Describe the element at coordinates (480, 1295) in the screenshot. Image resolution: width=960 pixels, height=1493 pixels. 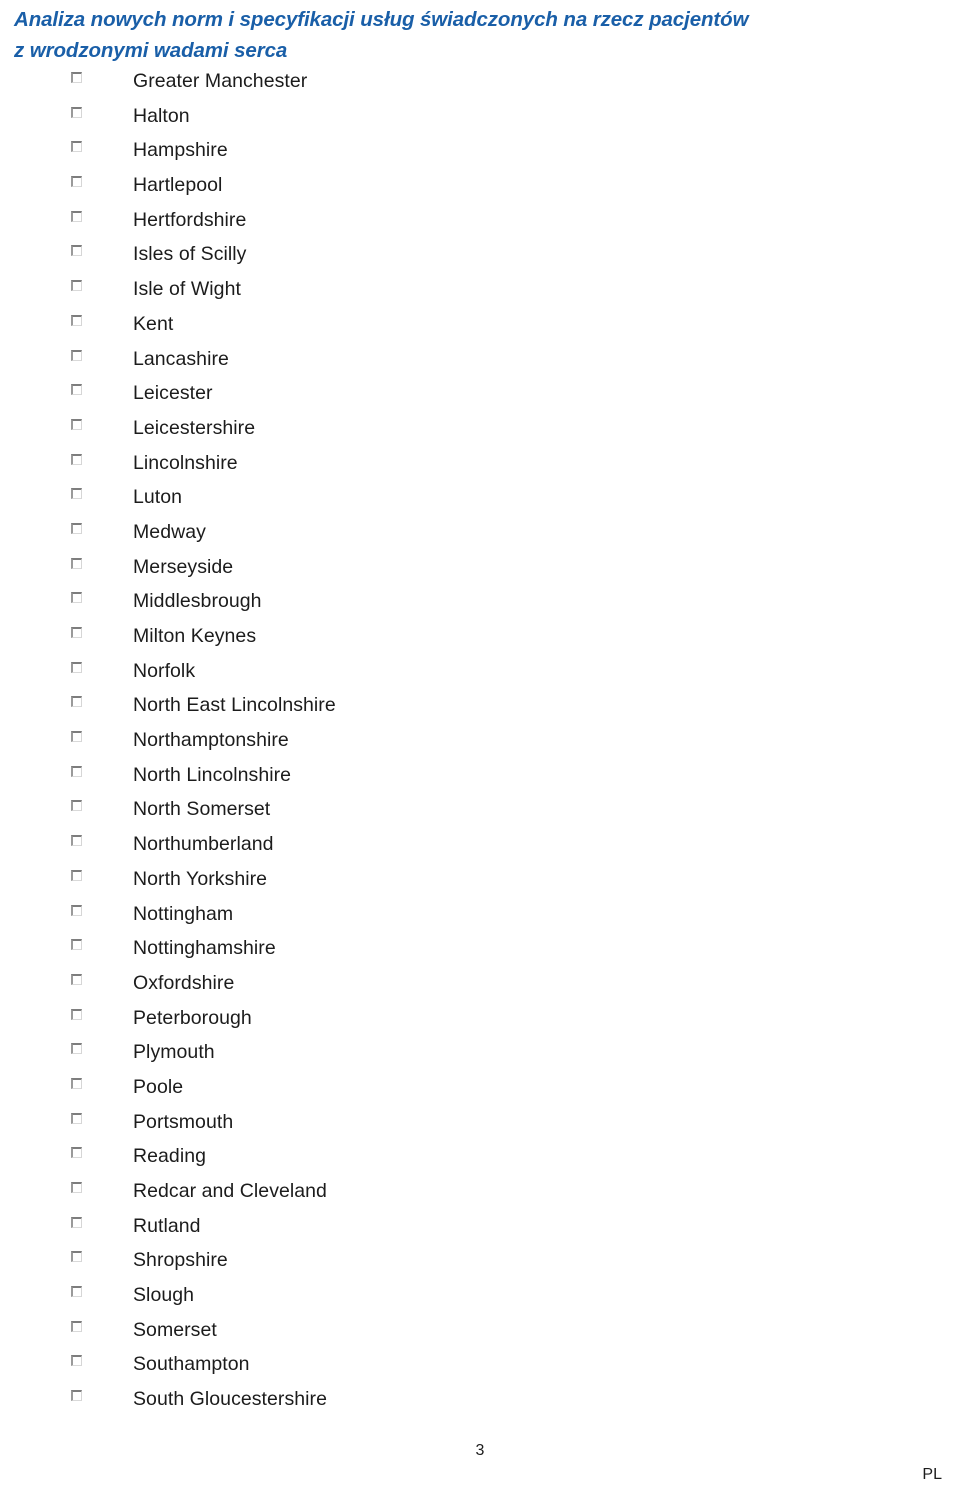
I see `list-item: Slough` at that location.